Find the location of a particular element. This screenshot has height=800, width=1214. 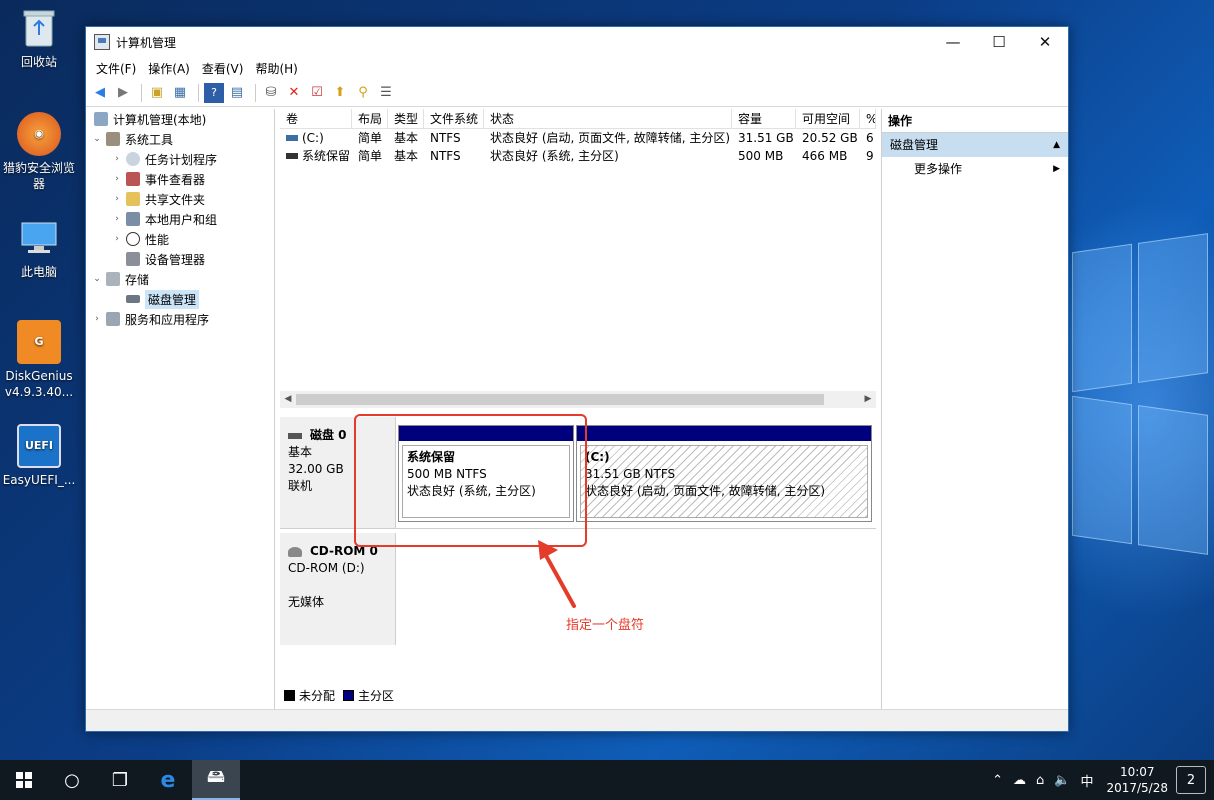

properties-icon: ☑ is located at coordinates (317, 93).